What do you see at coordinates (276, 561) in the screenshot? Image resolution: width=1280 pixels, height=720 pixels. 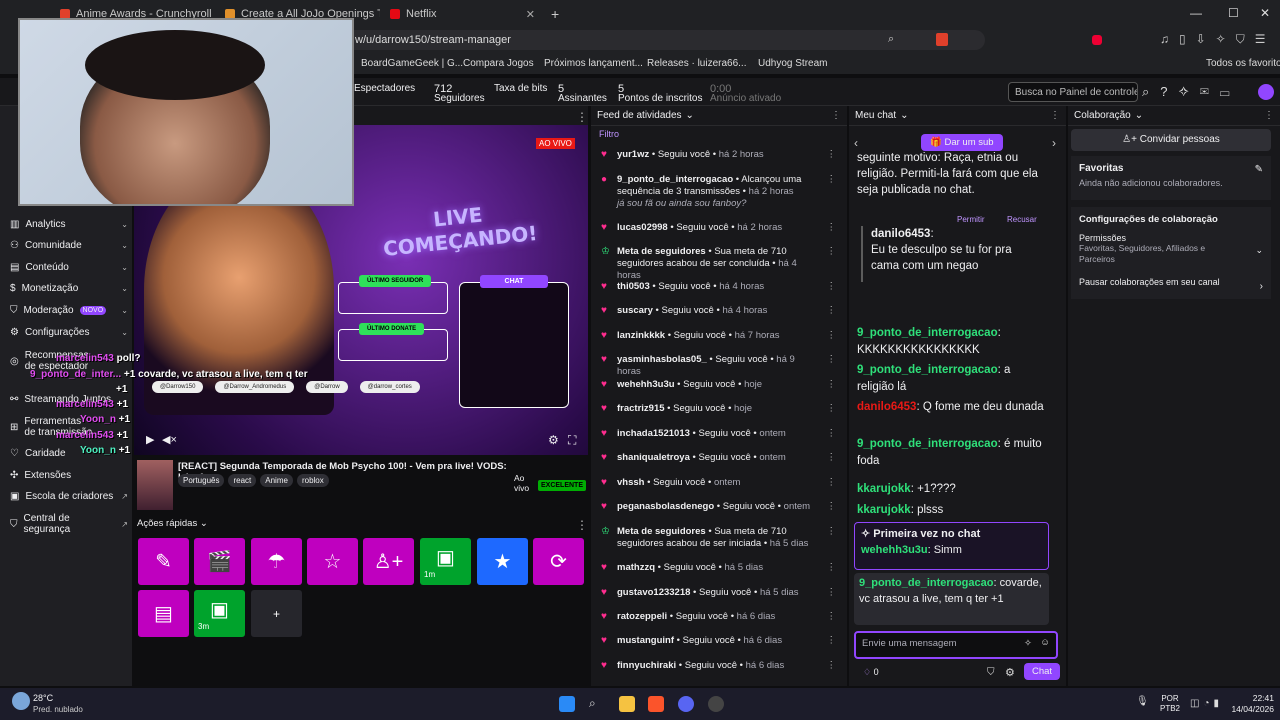 I see `raid-button: ☂` at bounding box center [276, 561].